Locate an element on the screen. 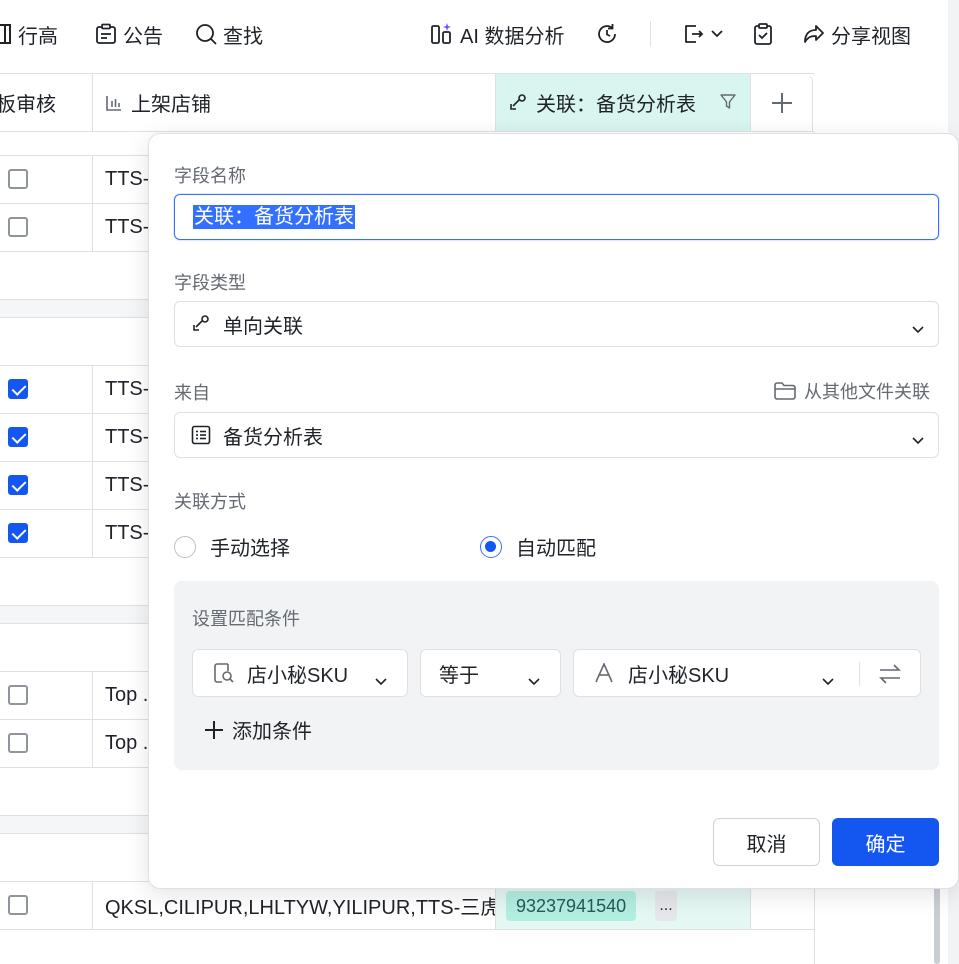  link-other-file-button: 从其他文件关联 is located at coordinates (852, 391).